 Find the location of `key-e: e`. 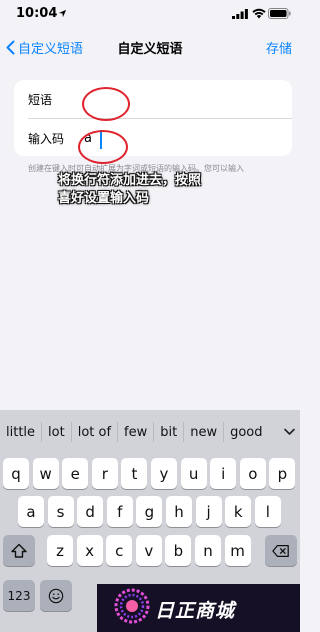

key-e: e is located at coordinates (75, 473).